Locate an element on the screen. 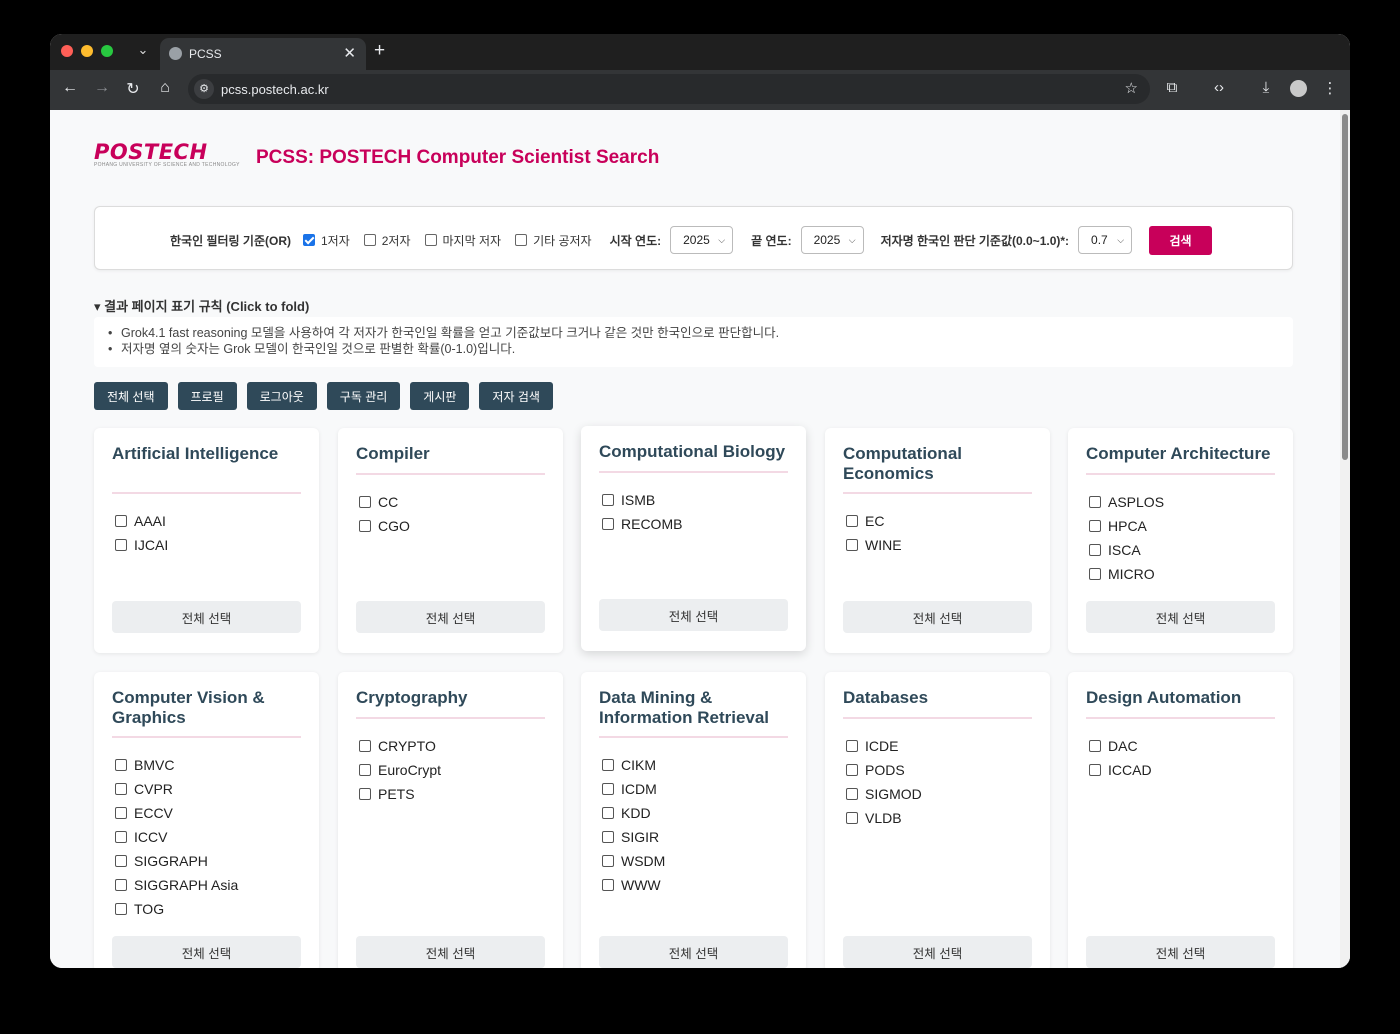 The image size is (1400, 1034). forward-arrow-icon: → is located at coordinates (102, 88).